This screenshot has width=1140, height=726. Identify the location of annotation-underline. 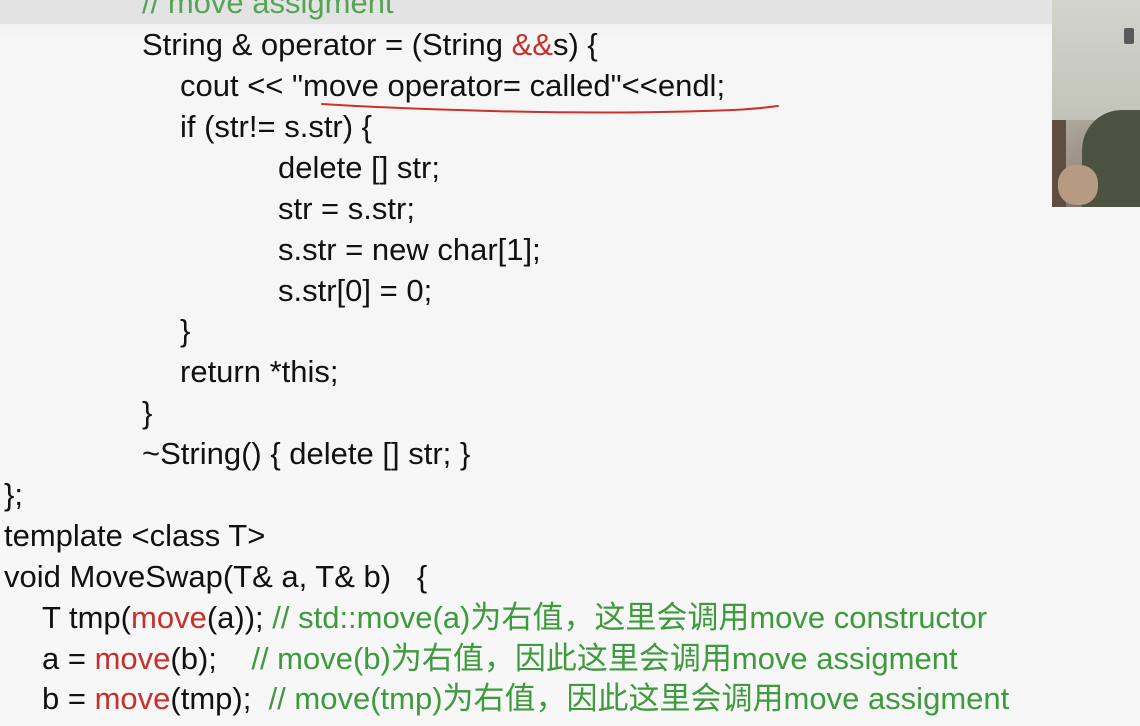
(550, 108).